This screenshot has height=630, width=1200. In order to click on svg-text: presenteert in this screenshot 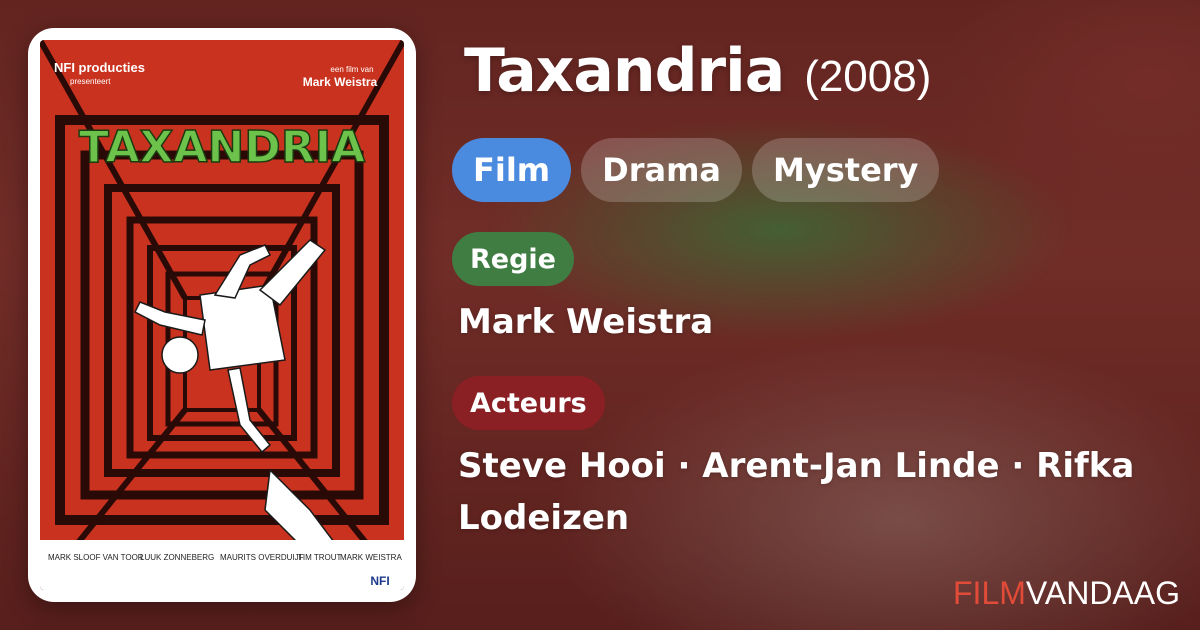, I will do `click(90, 81)`.